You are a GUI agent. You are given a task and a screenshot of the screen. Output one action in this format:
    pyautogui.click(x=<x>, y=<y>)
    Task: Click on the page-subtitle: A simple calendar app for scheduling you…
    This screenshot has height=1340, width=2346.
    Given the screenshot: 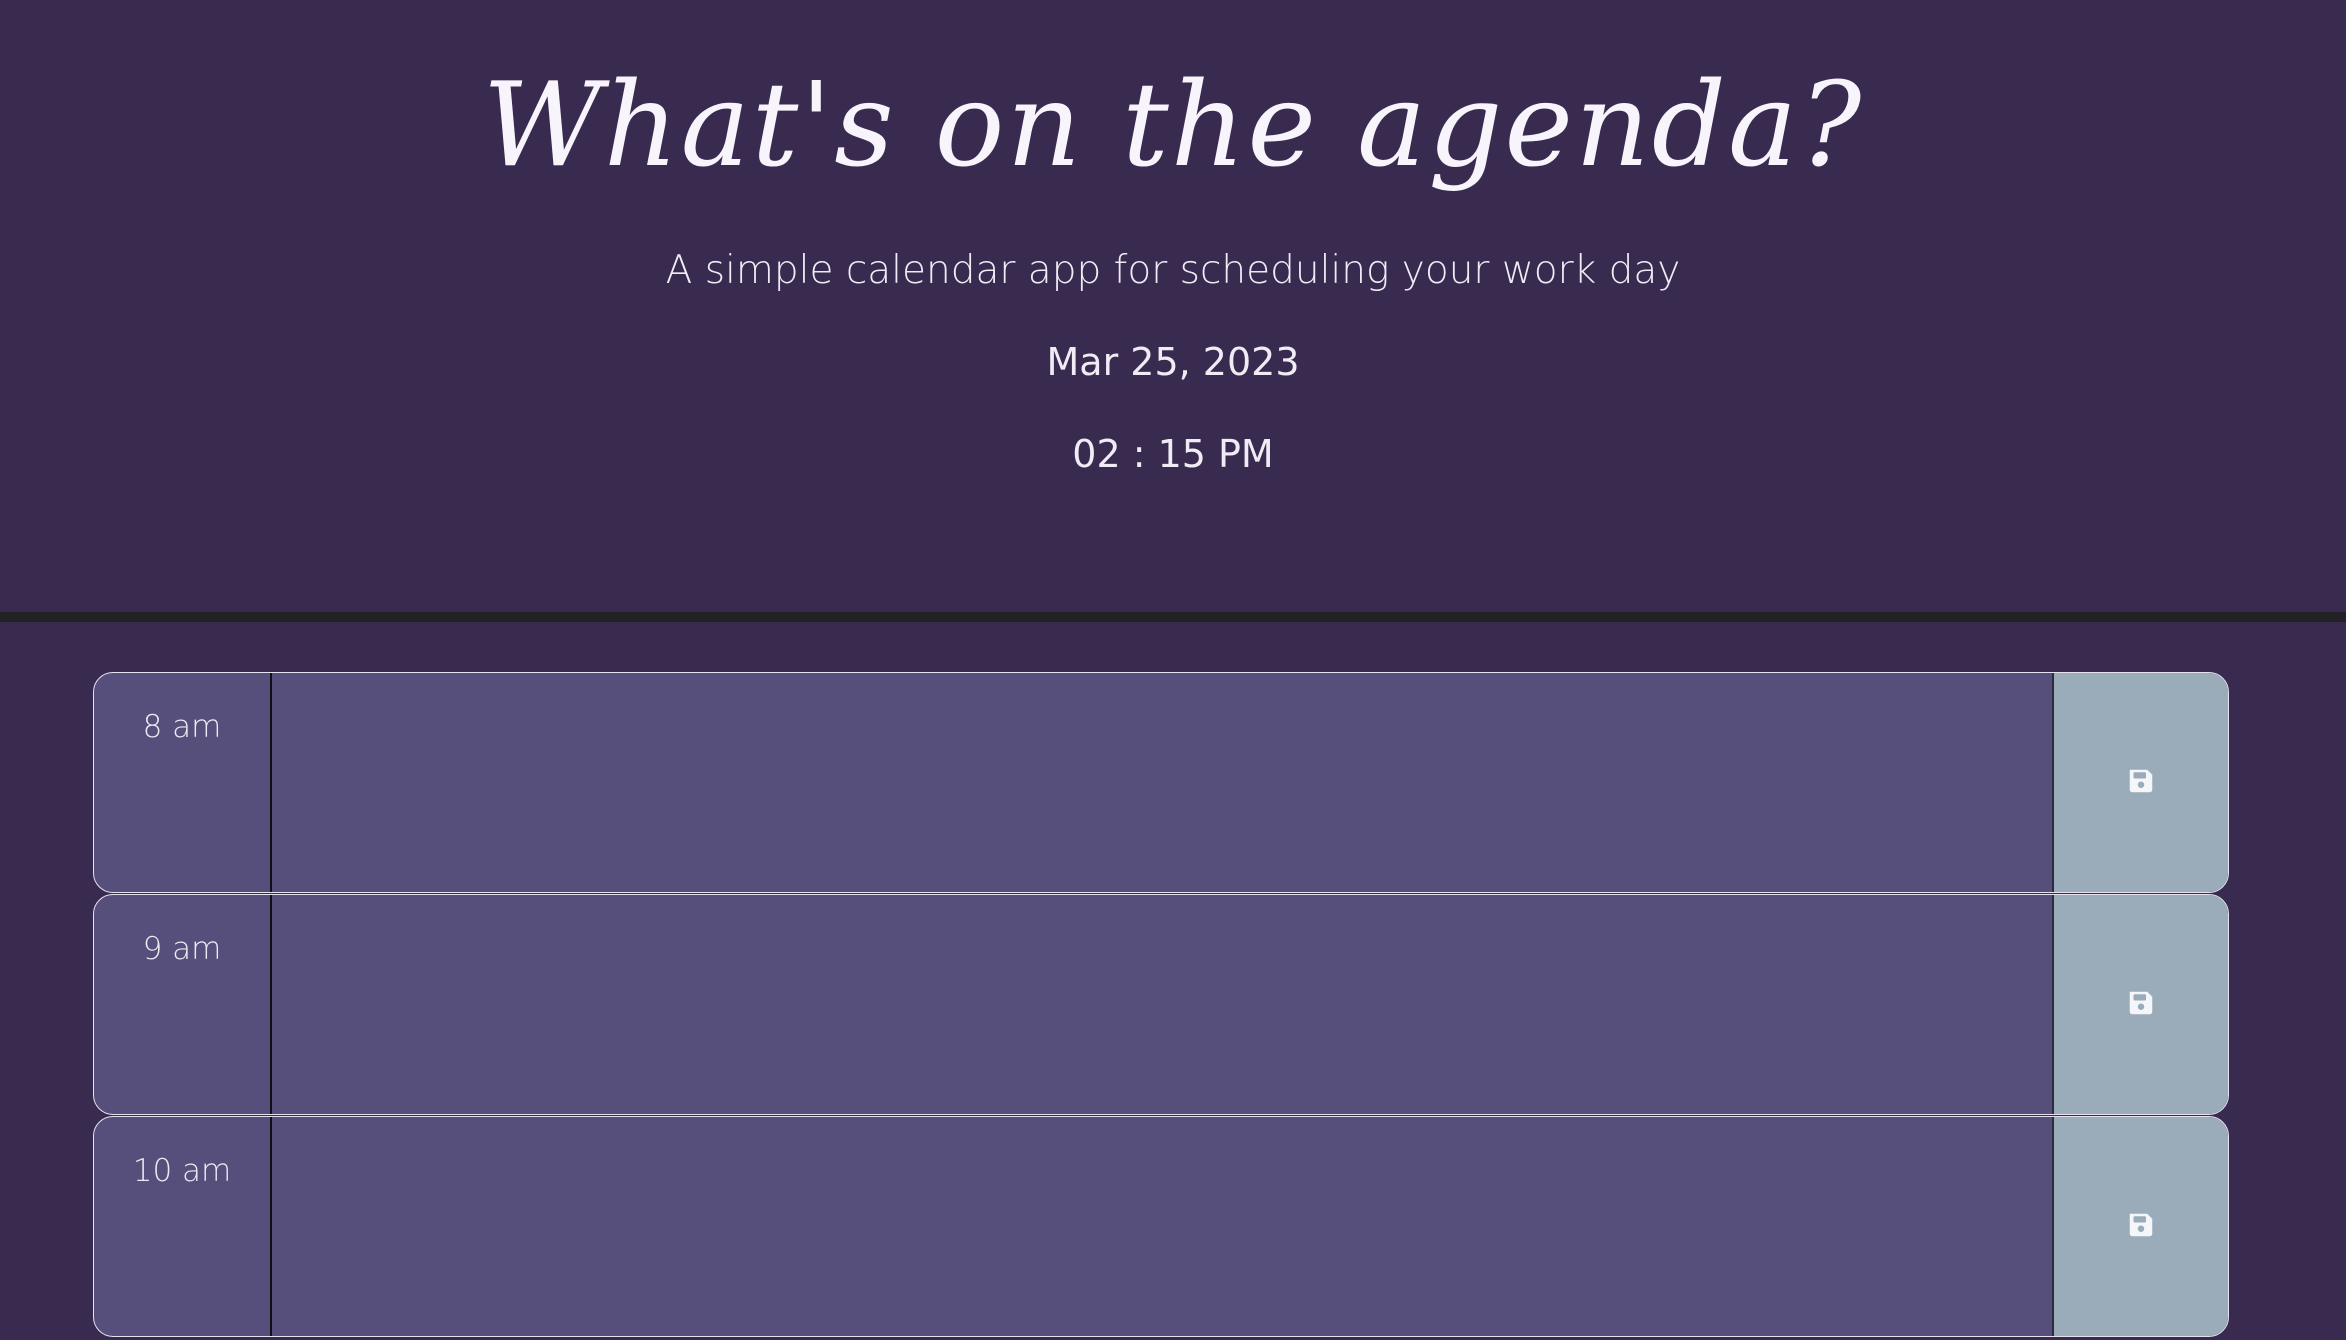 What is the action you would take?
    pyautogui.click(x=1173, y=270)
    